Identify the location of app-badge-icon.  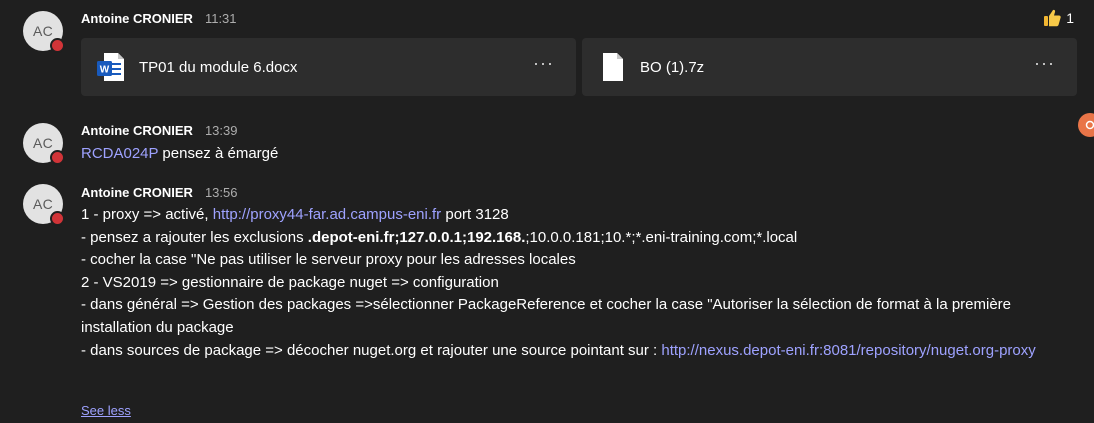
(1089, 125).